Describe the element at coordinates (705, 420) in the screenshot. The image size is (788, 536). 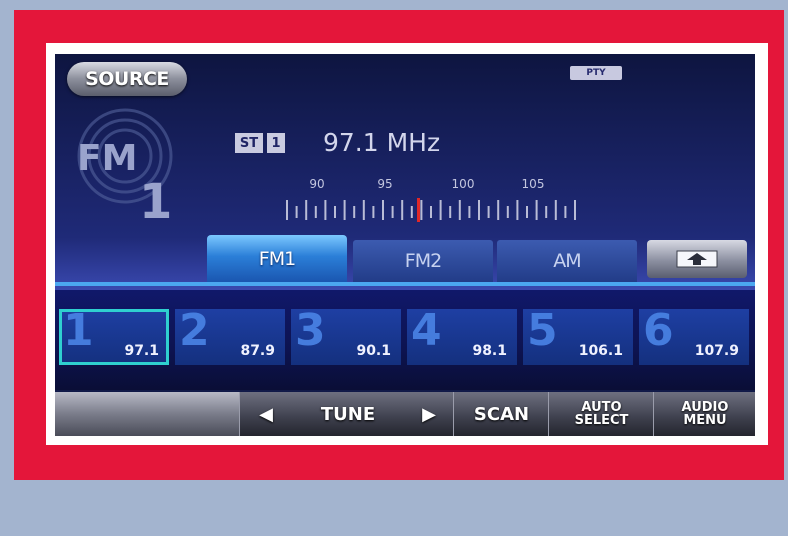
I see `audio-menu-line2: MENU` at that location.